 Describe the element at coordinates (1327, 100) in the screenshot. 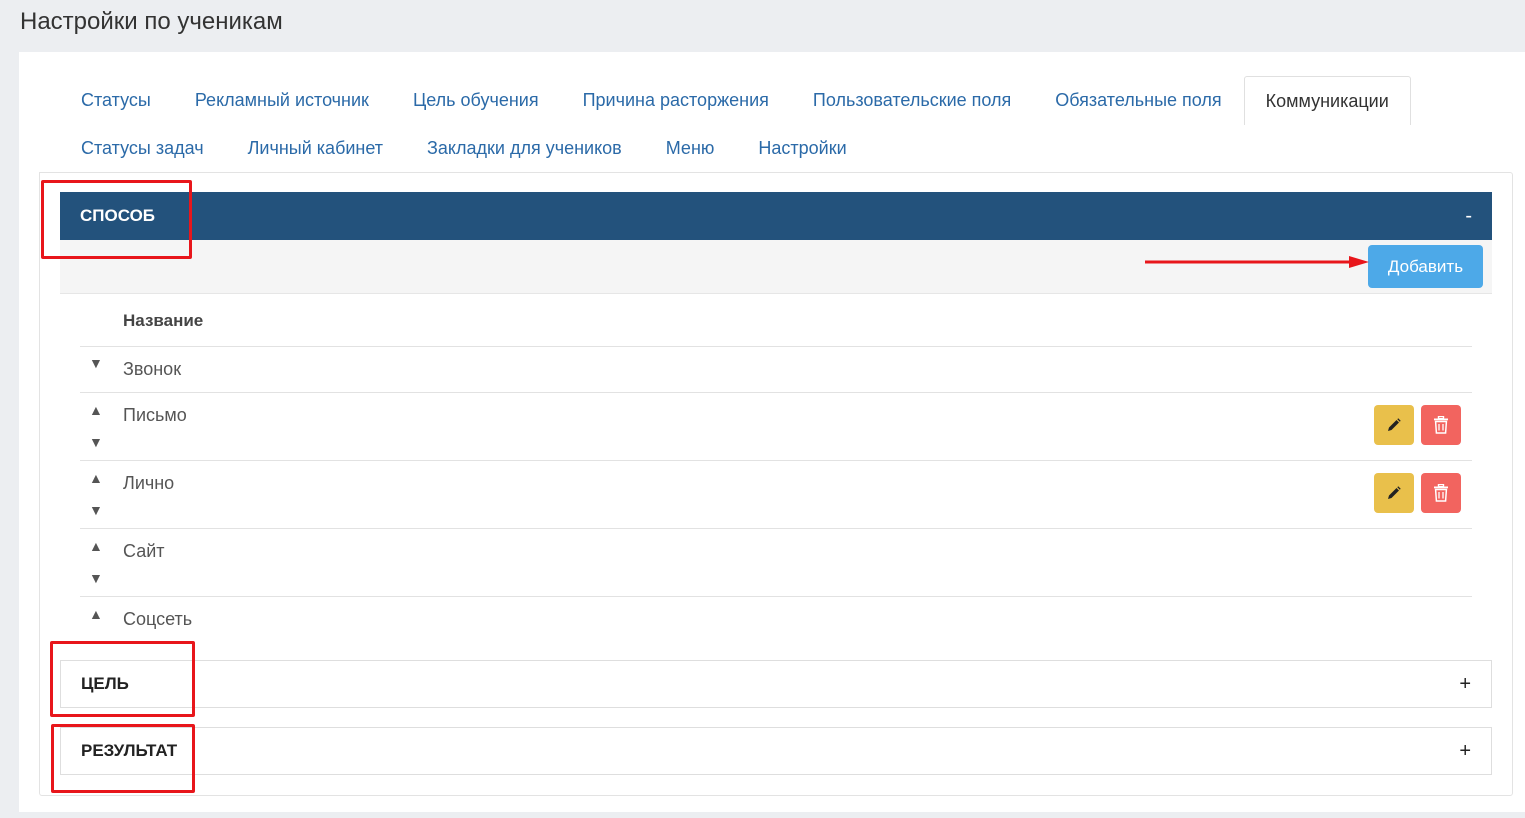

I see `tab-communications: Коммуникации` at that location.